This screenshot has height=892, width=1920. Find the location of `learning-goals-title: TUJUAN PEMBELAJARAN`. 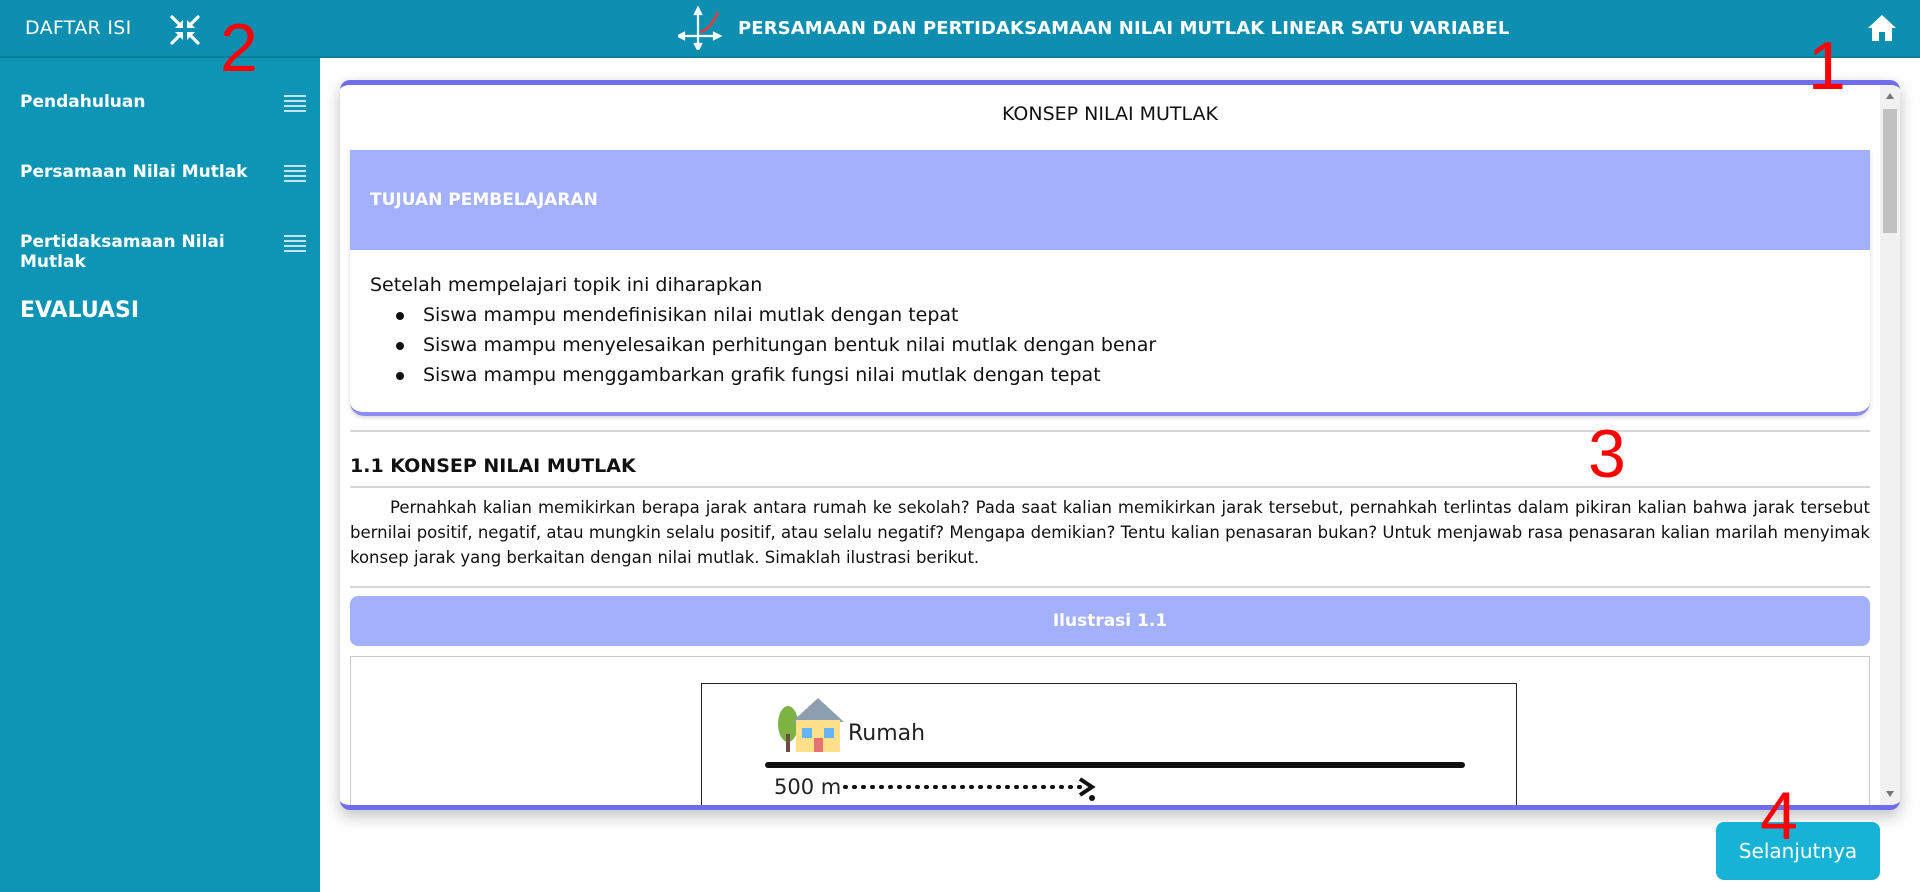

learning-goals-title: TUJUAN PEMBELAJARAN is located at coordinates (484, 200).